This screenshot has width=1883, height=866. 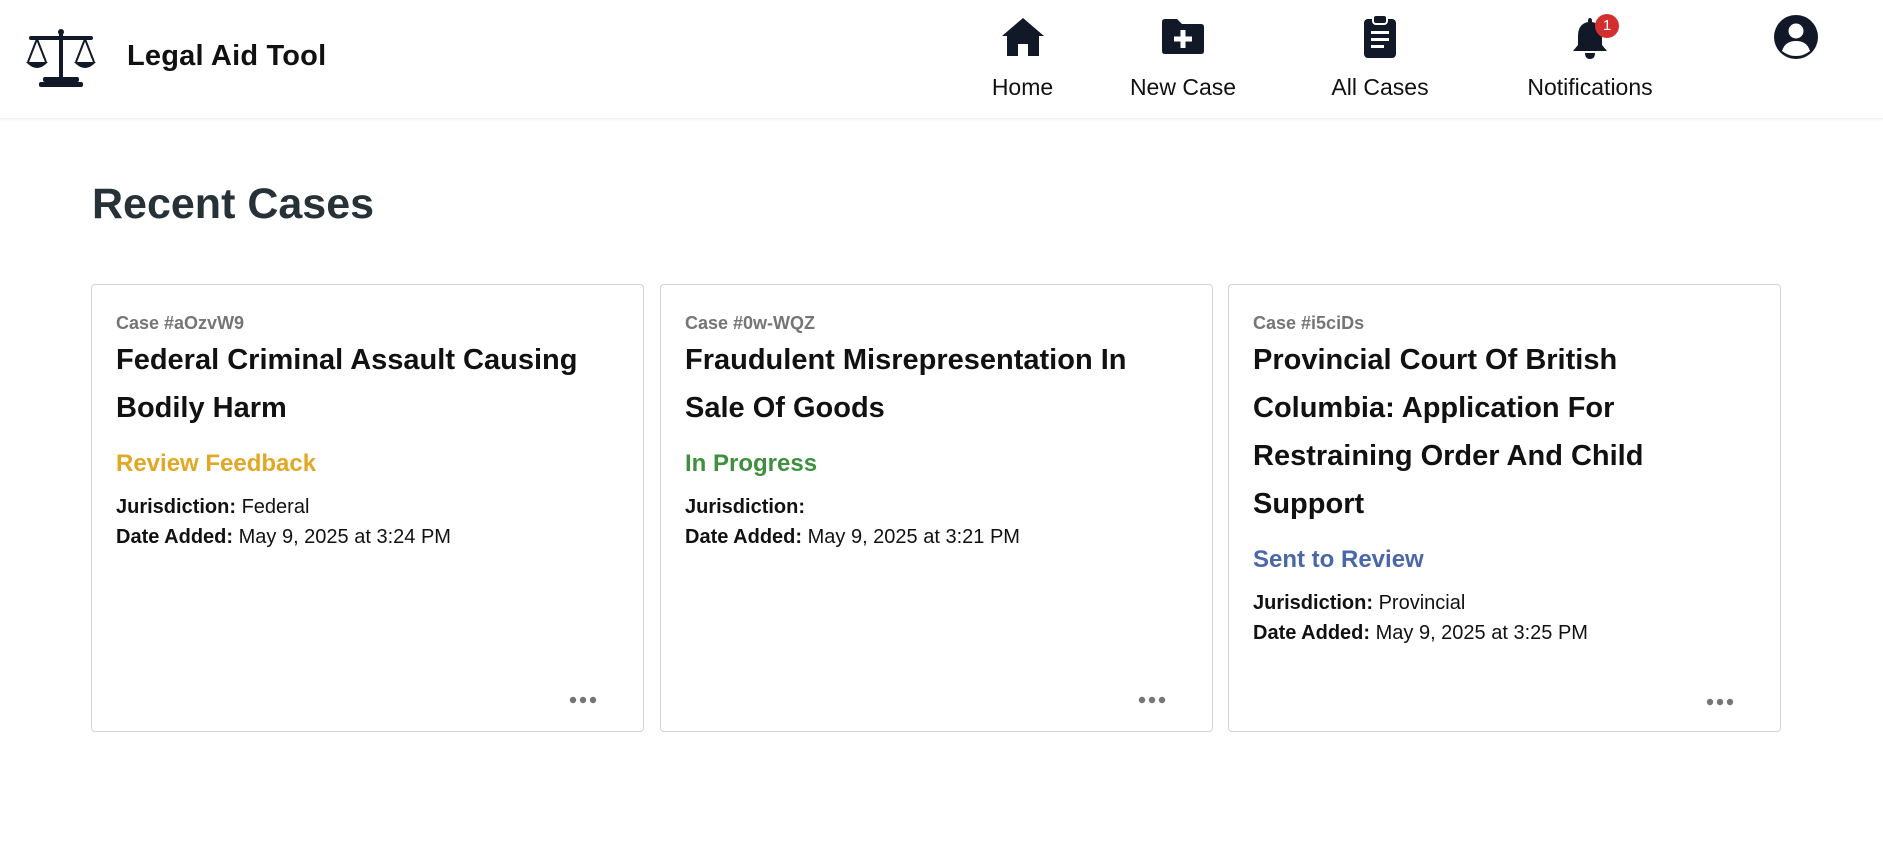 What do you see at coordinates (1590, 87) in the screenshot?
I see `nav-notifications-label: Notifications` at bounding box center [1590, 87].